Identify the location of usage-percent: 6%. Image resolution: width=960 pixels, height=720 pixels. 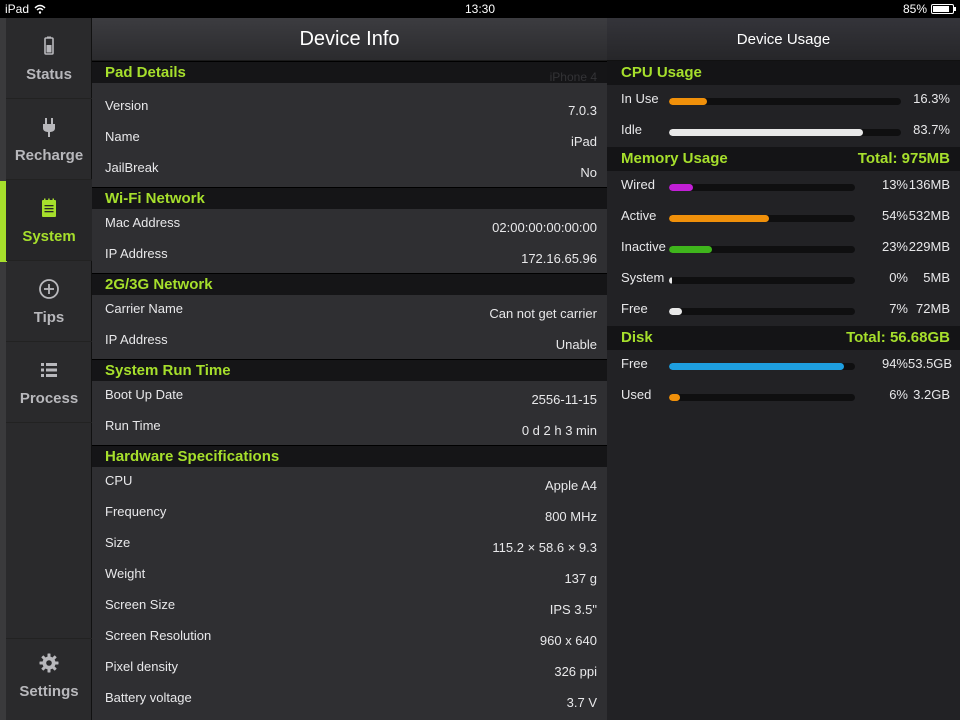
(898, 394).